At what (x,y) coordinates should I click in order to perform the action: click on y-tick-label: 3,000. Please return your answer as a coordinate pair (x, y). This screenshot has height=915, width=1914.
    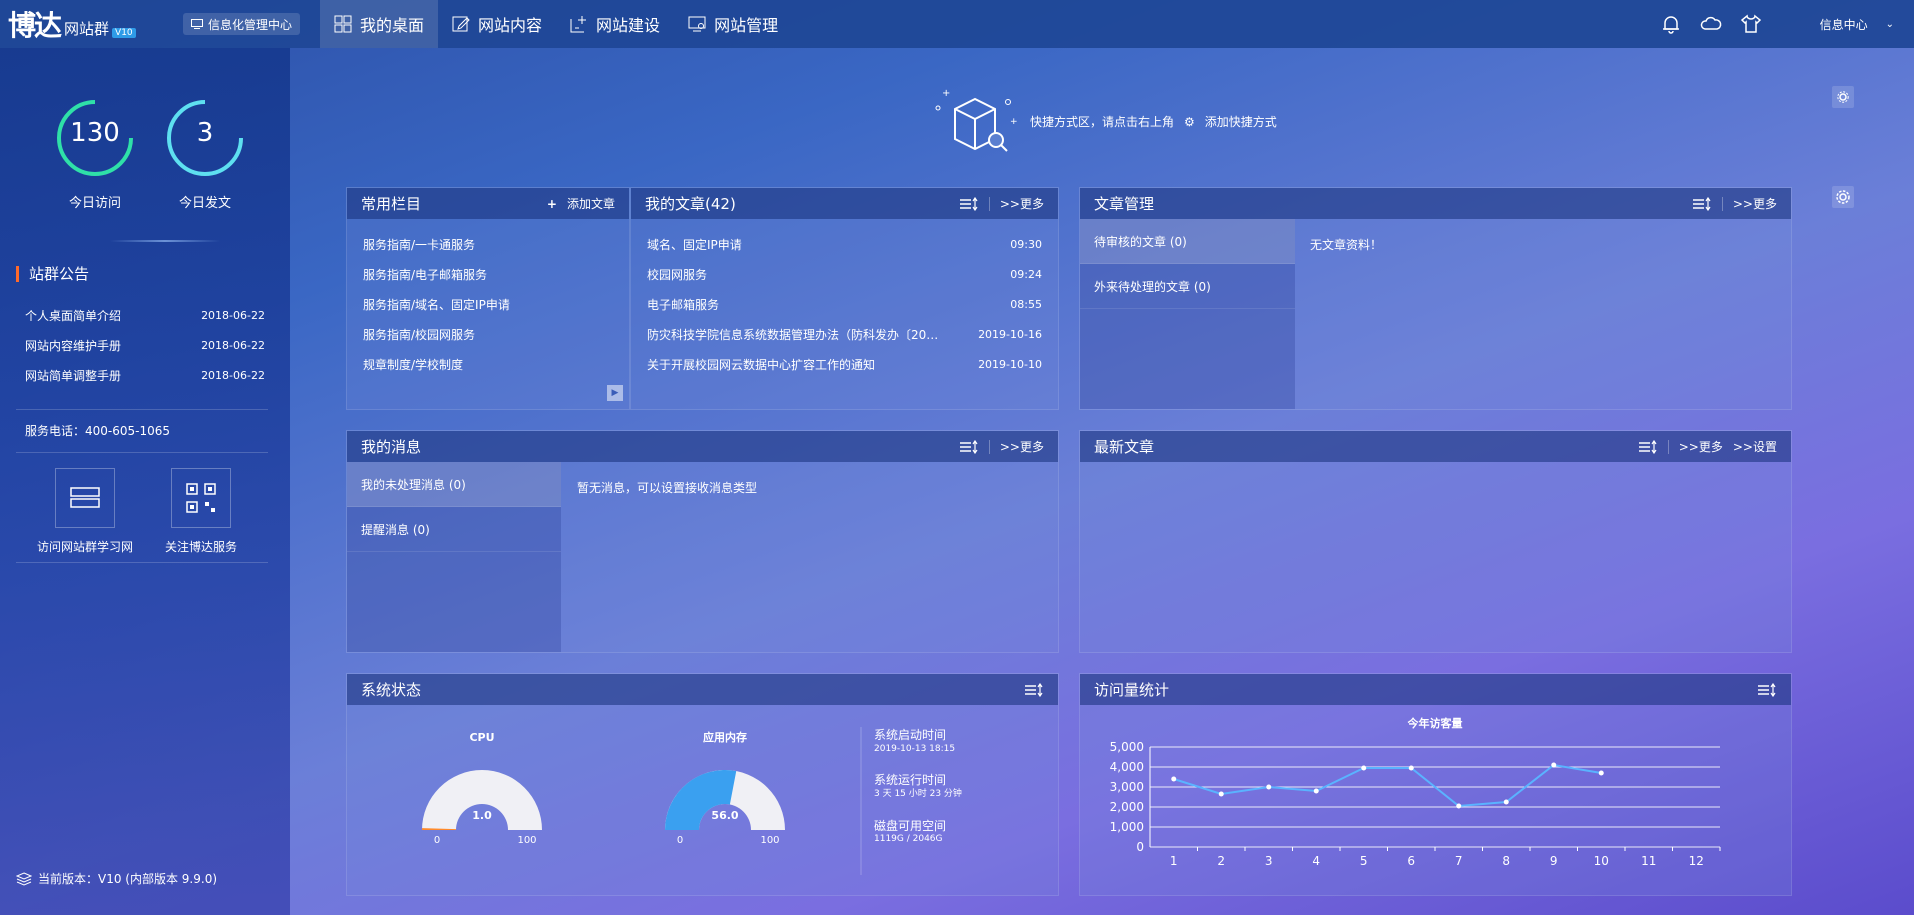
    Looking at the image, I should click on (1127, 787).